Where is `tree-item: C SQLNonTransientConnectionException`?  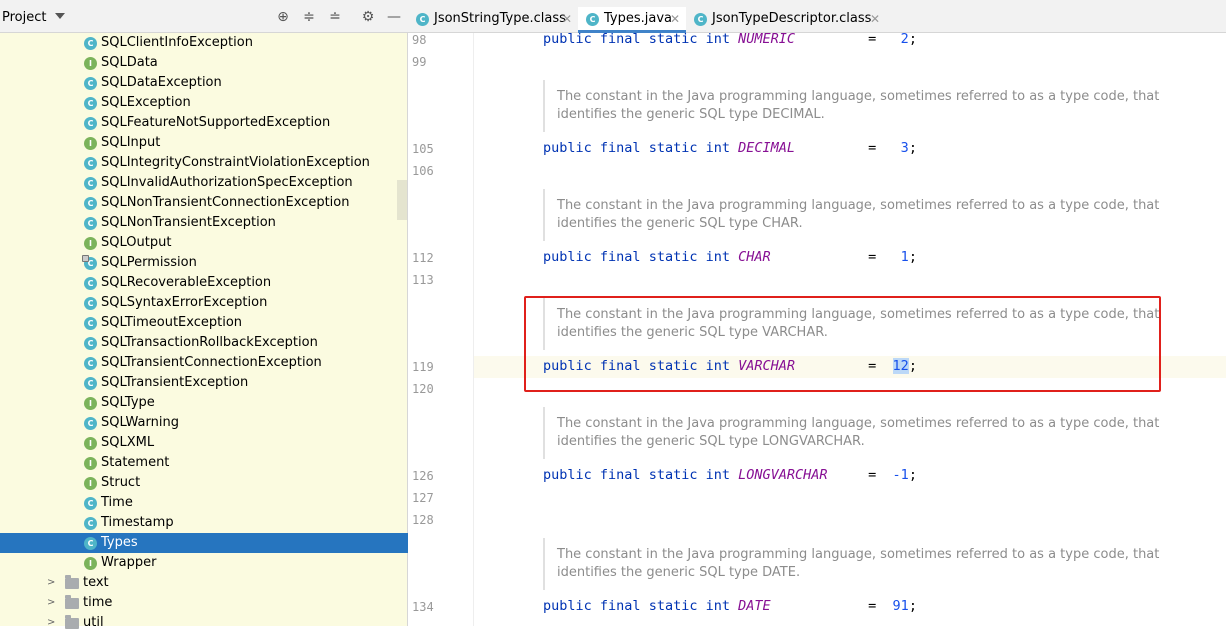 tree-item: C SQLNonTransientConnectionException is located at coordinates (204, 203).